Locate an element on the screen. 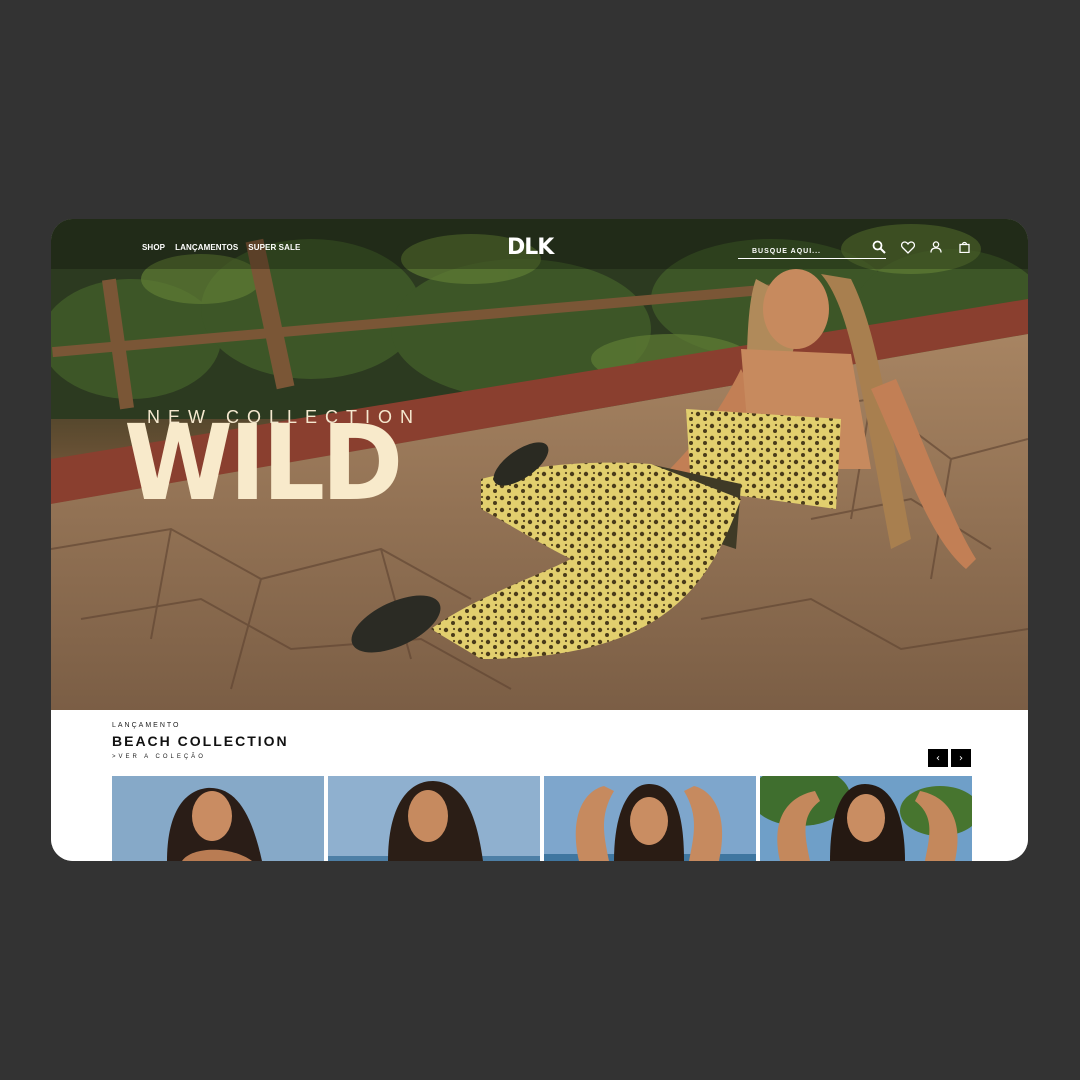  heart-icon is located at coordinates (908, 247).